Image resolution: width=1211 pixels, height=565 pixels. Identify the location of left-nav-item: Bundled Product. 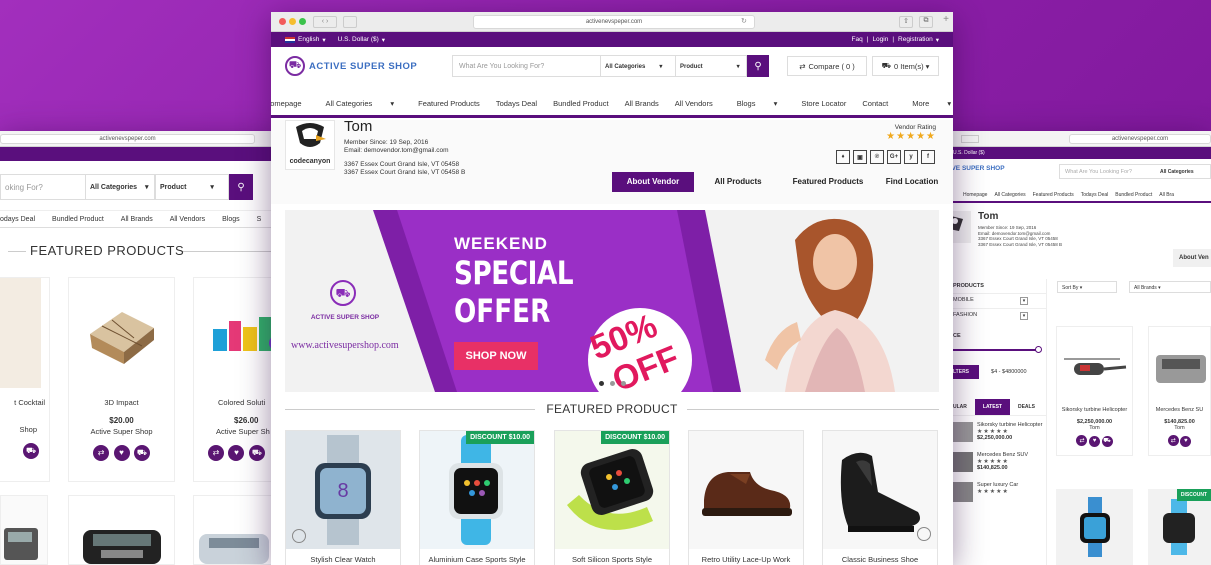
(78, 219).